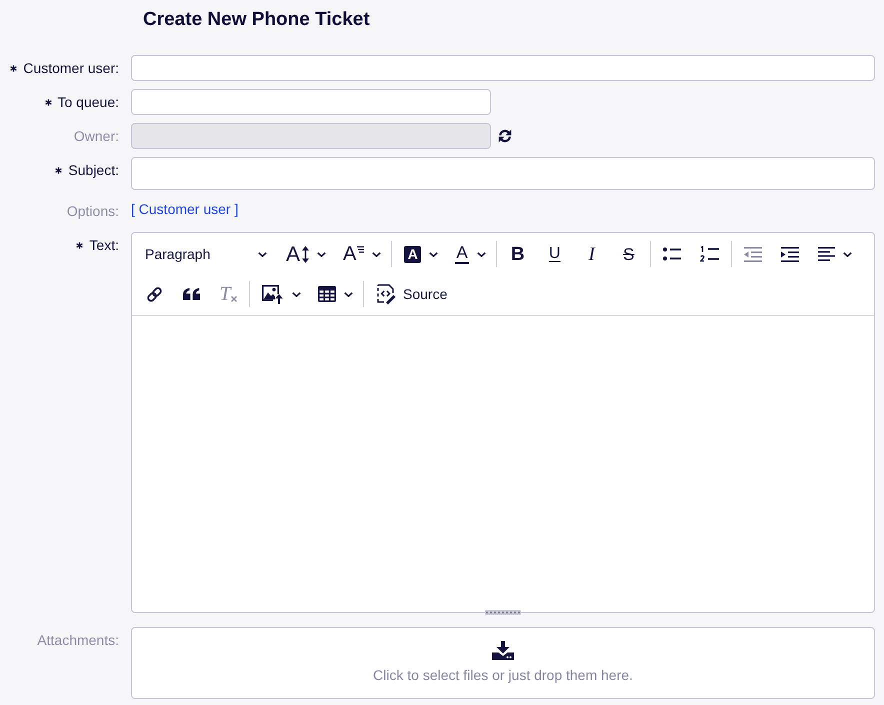 The image size is (884, 705). Describe the element at coordinates (469, 254) in the screenshot. I see `font-color-button: A` at that location.